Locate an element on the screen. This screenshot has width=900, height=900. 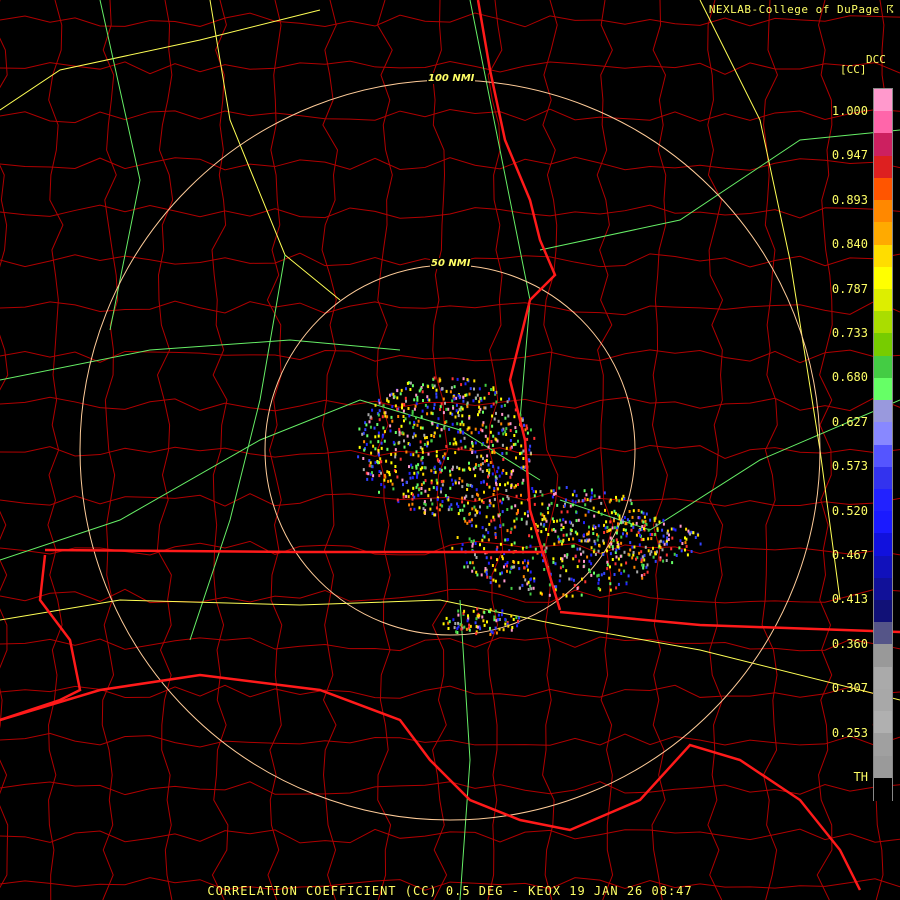
color-scale-tick: 1.000 is located at coordinates (849, 111).